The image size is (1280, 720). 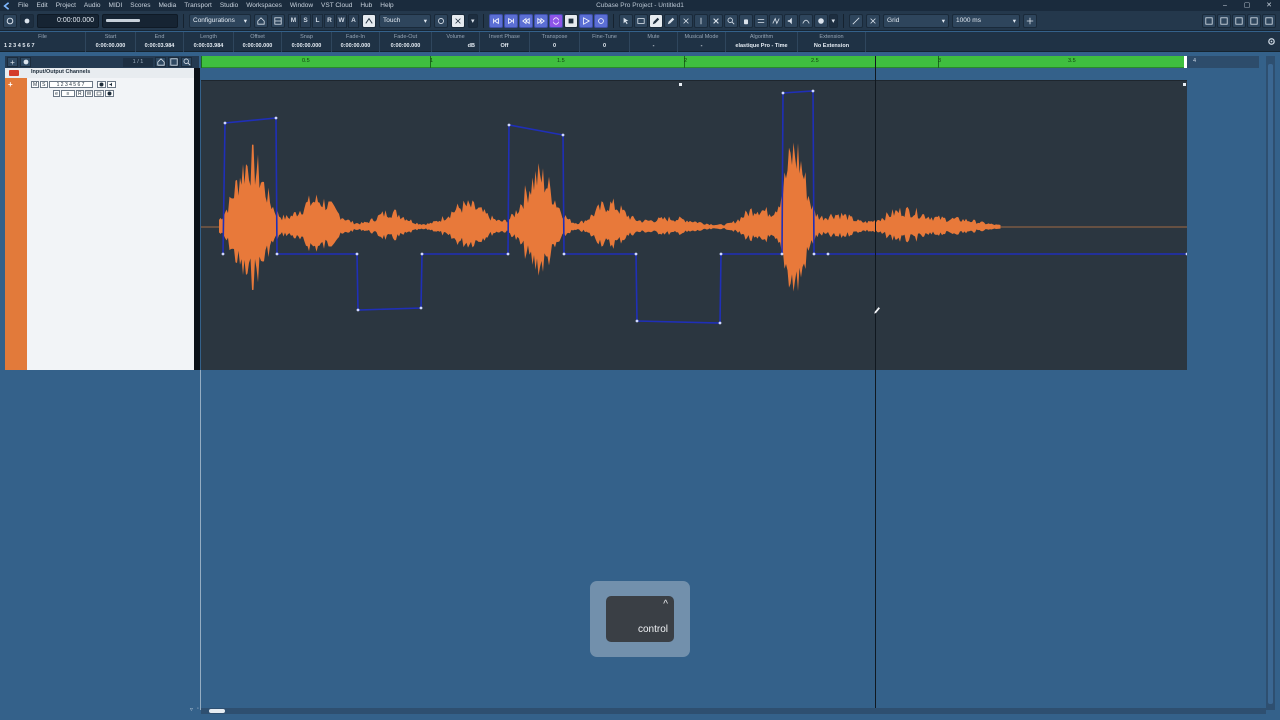 I want to click on snap-type-icon-button, so click(x=873, y=20).